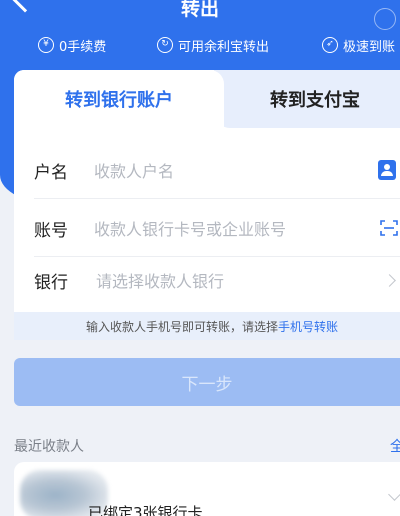 The height and width of the screenshot is (516, 400). Describe the element at coordinates (165, 45) in the screenshot. I see `refresh-icon: ↻` at that location.